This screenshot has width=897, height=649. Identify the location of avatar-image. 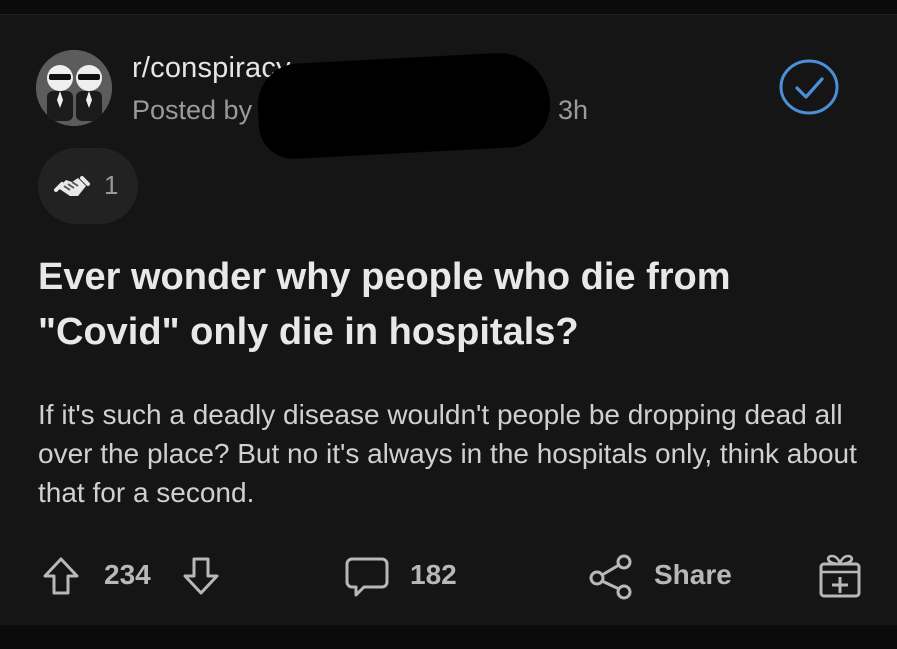
(74, 88).